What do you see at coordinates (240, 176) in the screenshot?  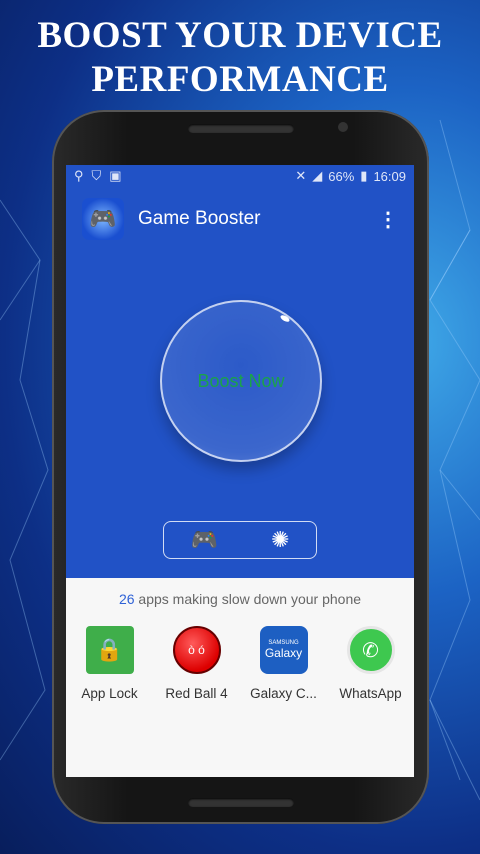 I see `status-bar: ⚲ ⛉ ▣ ✕ ◢ 66% ▮ 16:09` at bounding box center [240, 176].